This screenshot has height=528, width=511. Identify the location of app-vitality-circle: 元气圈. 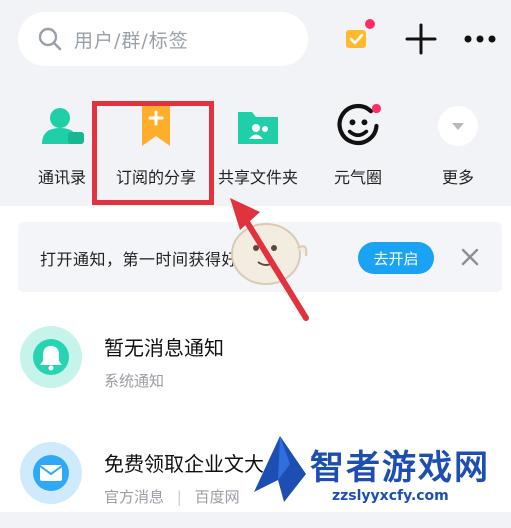
(358, 146).